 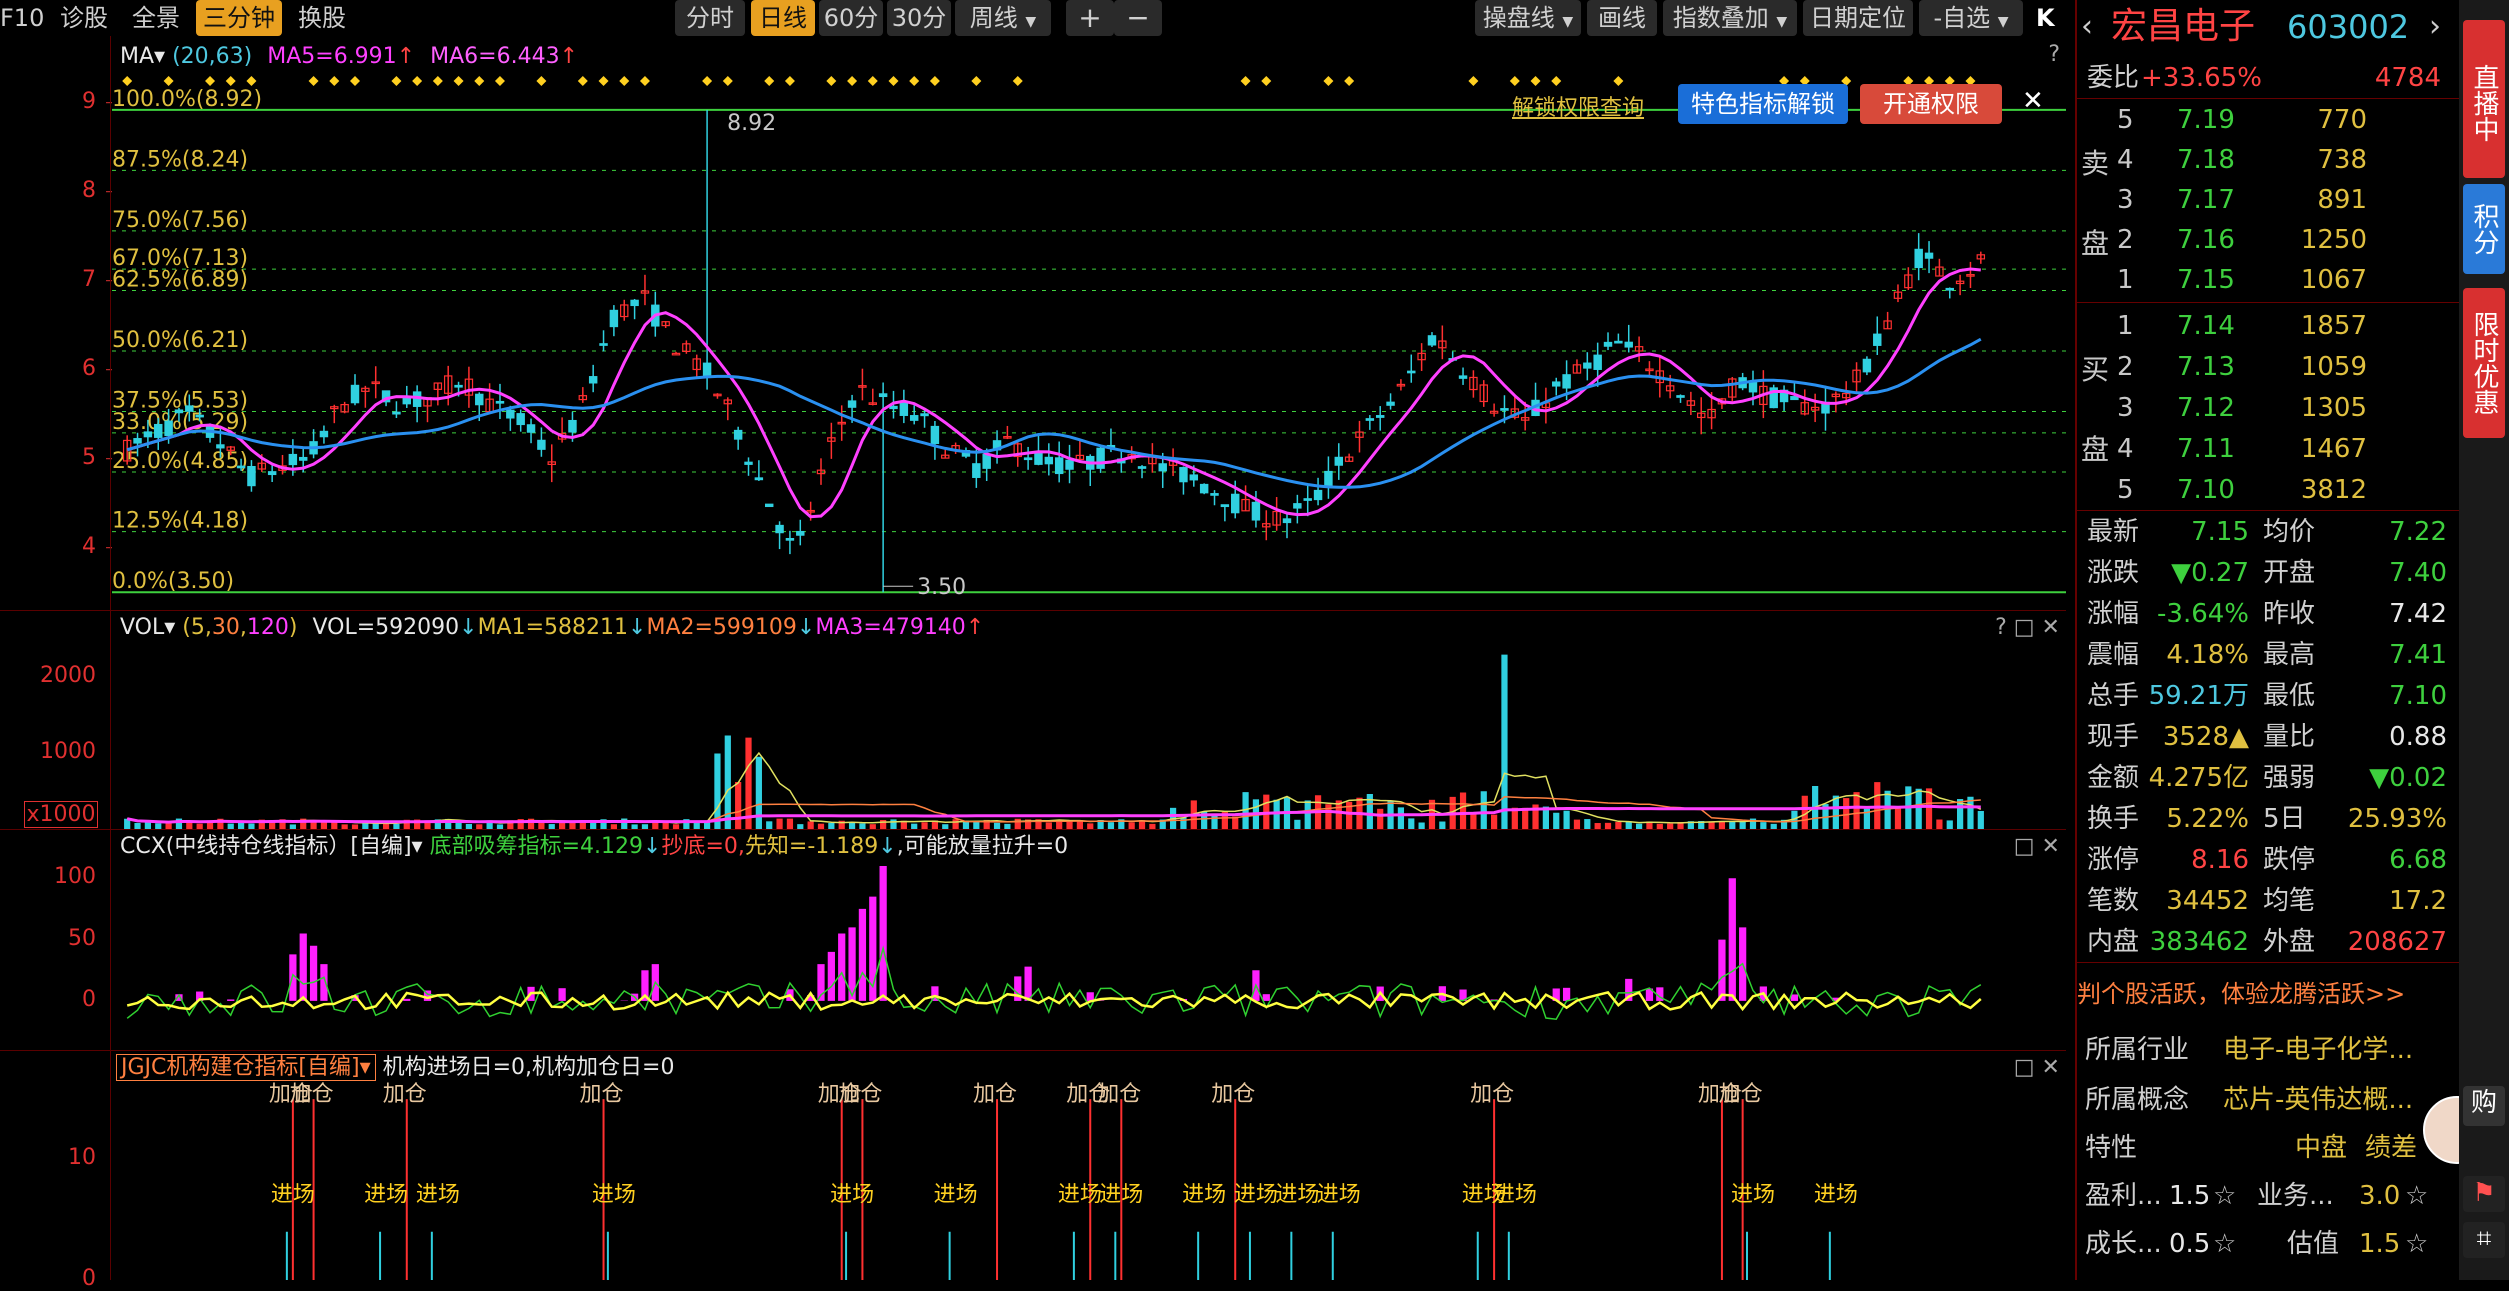 I want to click on bid-row: 1 7.14 1857, so click(x=2269, y=326).